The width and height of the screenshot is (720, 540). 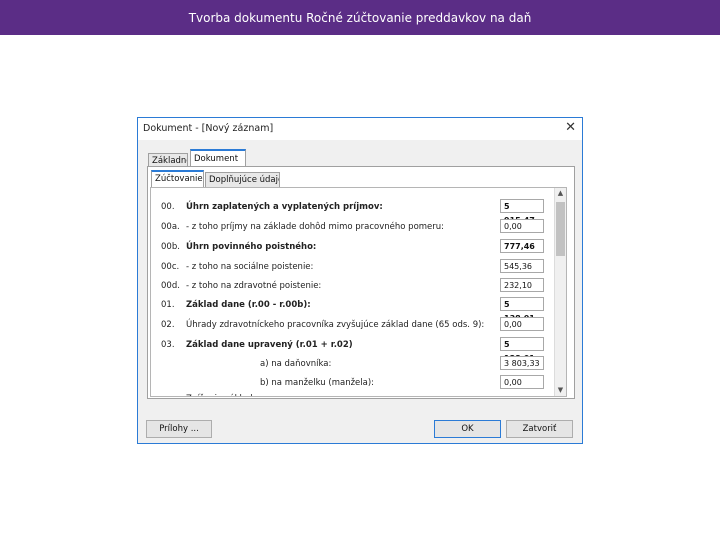 What do you see at coordinates (170, 247) in the screenshot?
I see `row-code: 00b.` at bounding box center [170, 247].